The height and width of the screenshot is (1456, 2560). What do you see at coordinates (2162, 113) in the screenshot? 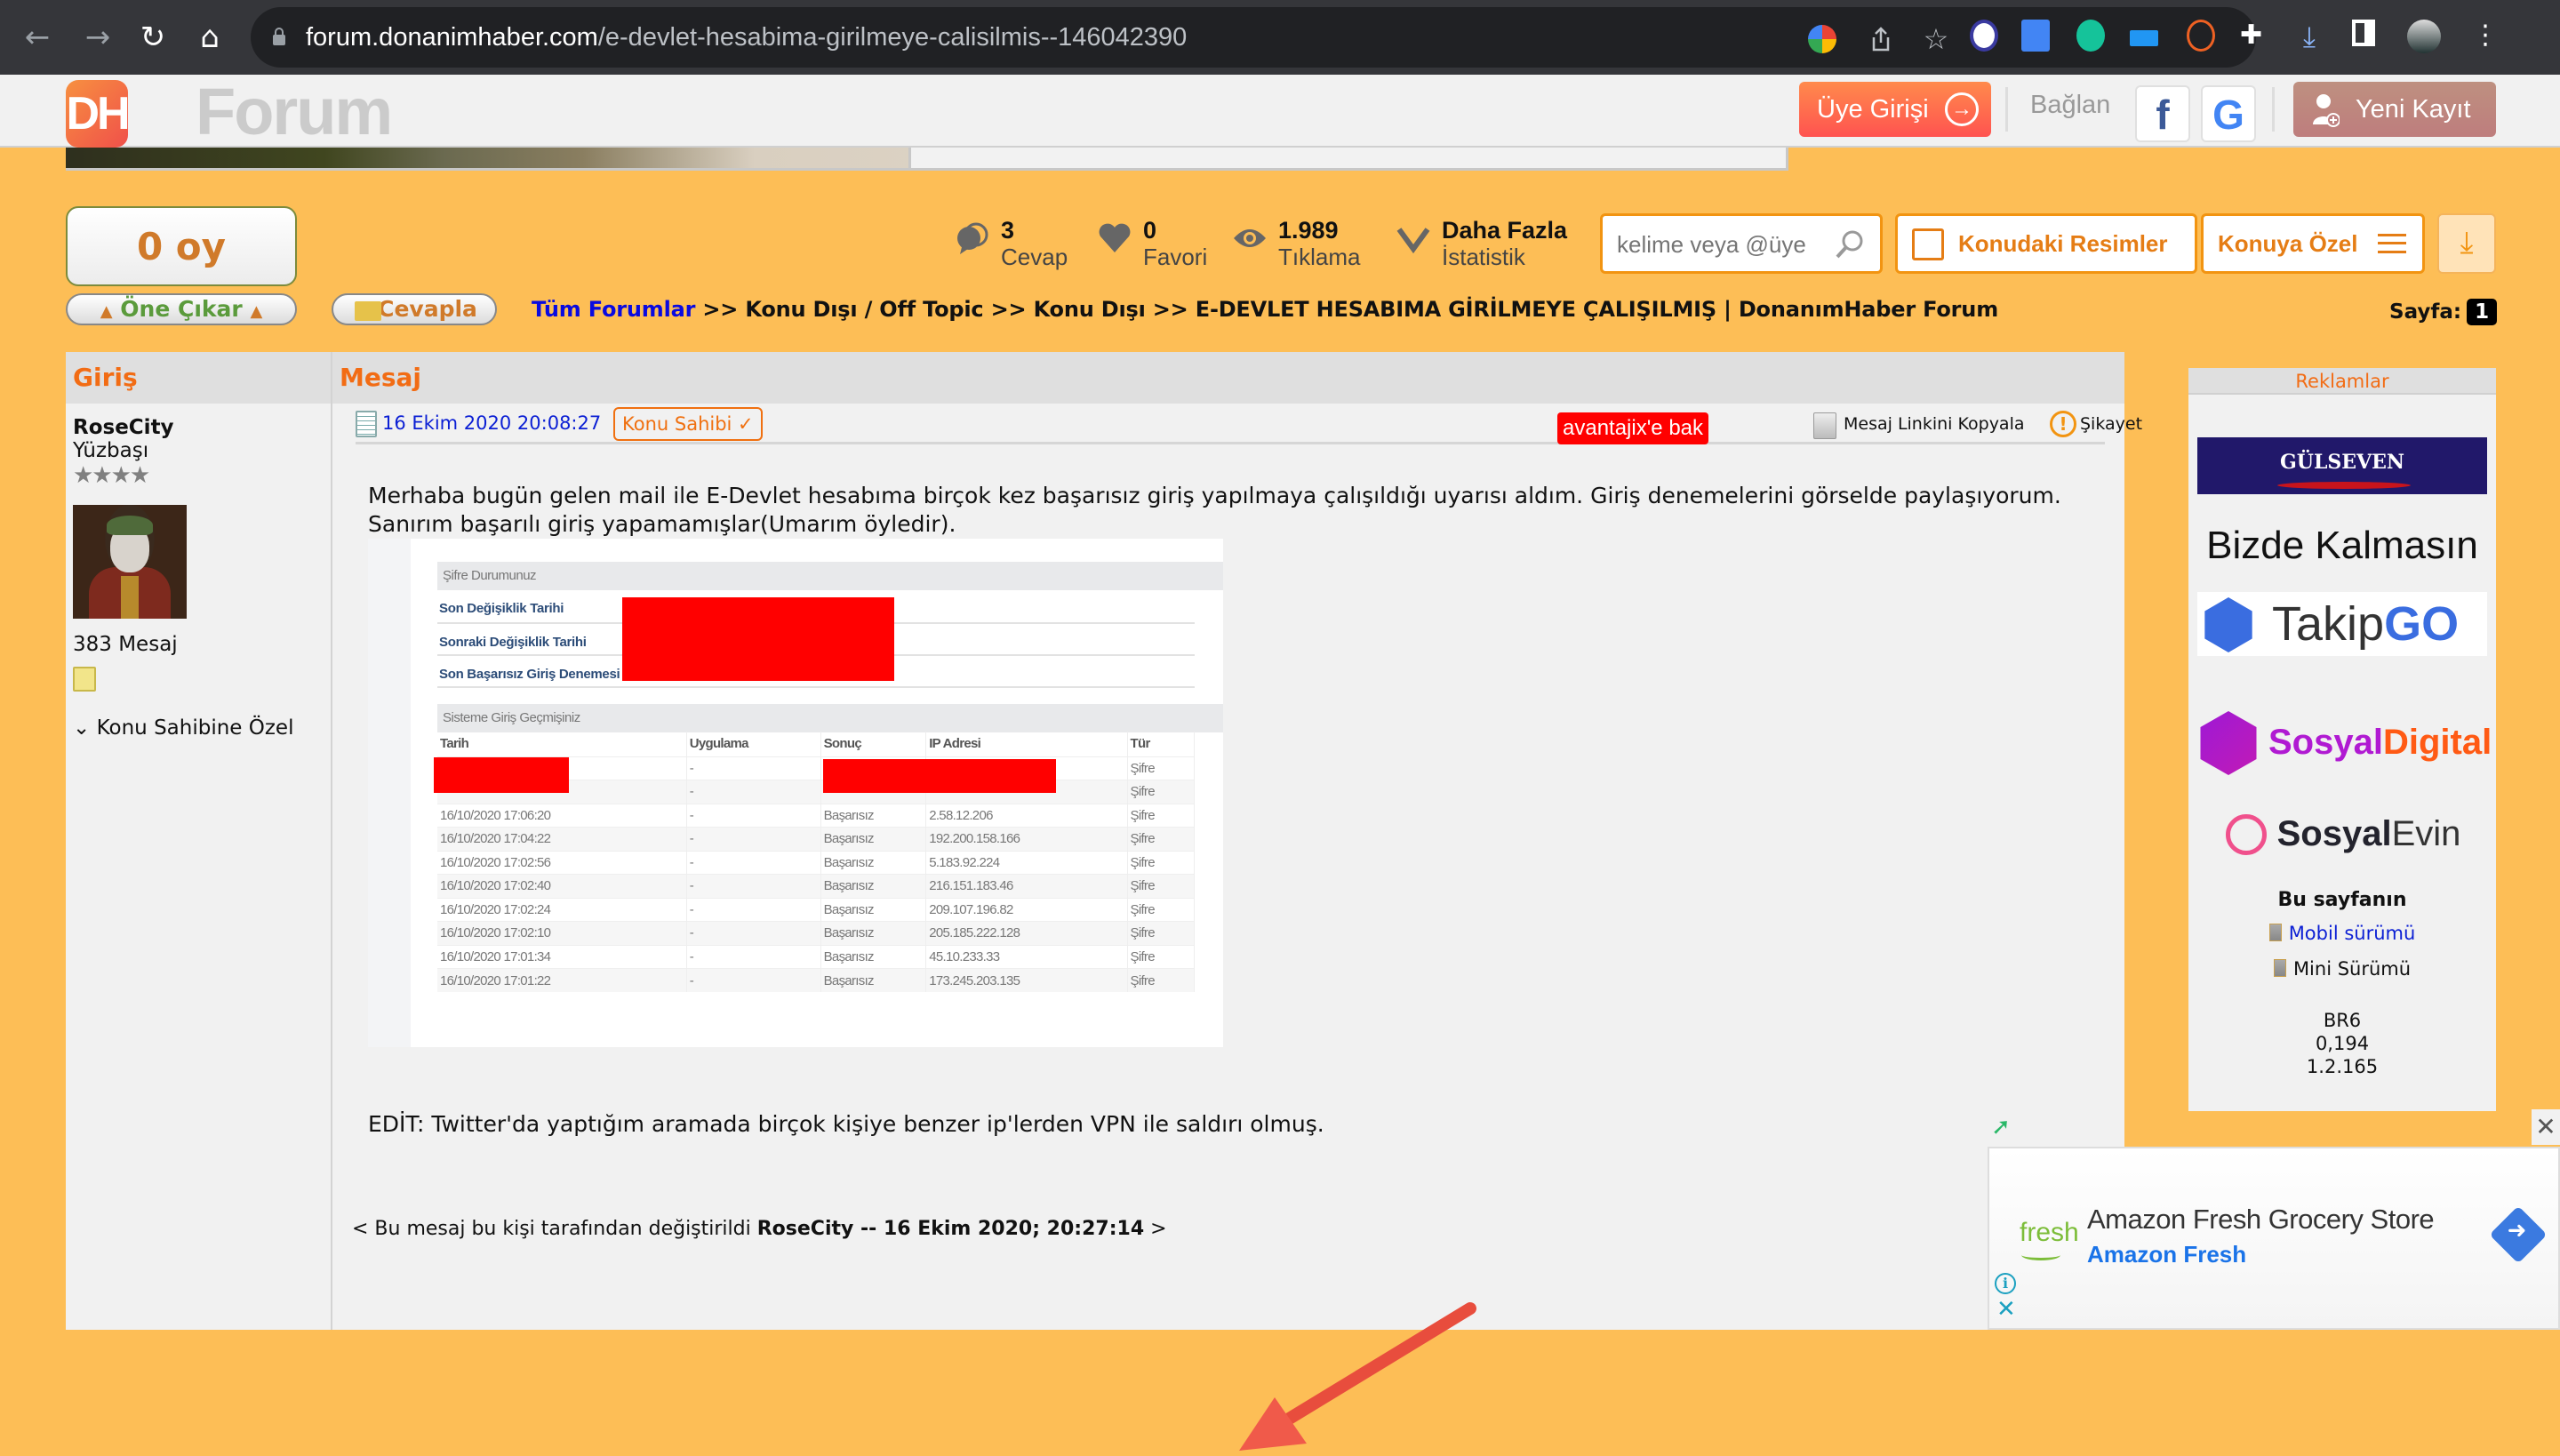
I see `facebook-login-button: f` at bounding box center [2162, 113].